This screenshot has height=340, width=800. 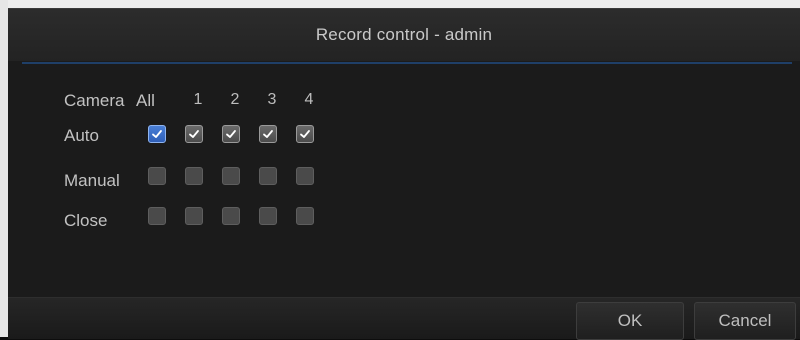 What do you see at coordinates (92, 180) in the screenshot?
I see `manual-row-label: Manual` at bounding box center [92, 180].